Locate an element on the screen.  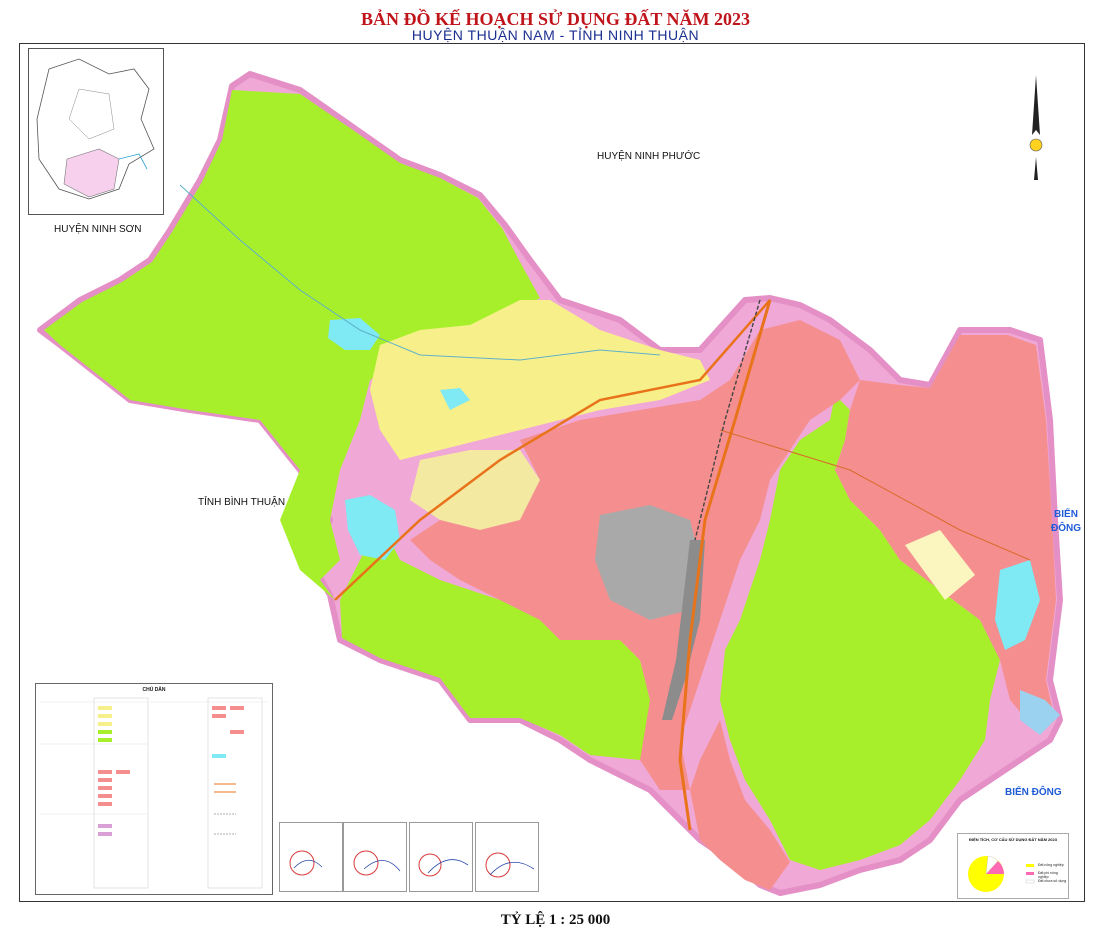
label-bien-dong-east: BIỂN ĐÔNG is located at coordinates (1066, 521).